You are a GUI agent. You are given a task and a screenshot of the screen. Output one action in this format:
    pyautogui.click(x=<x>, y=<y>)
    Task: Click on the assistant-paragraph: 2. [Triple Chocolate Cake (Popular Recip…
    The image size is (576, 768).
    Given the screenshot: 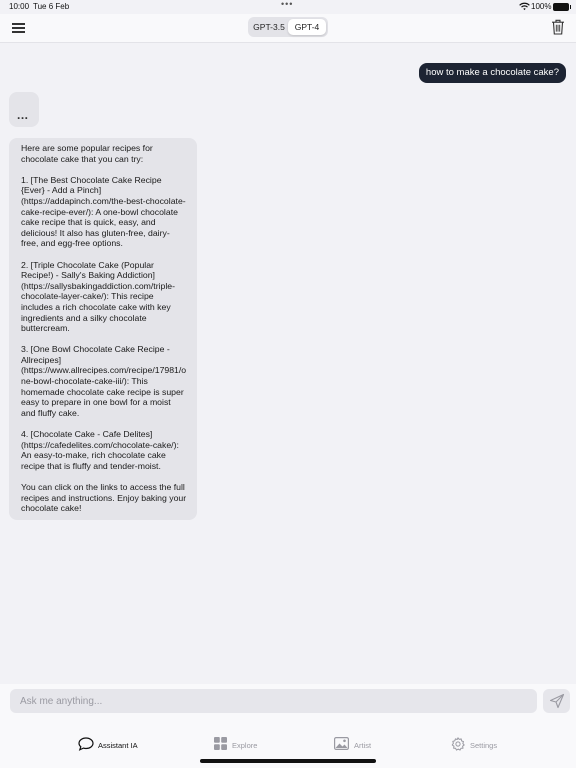 What is the action you would take?
    pyautogui.click(x=98, y=296)
    